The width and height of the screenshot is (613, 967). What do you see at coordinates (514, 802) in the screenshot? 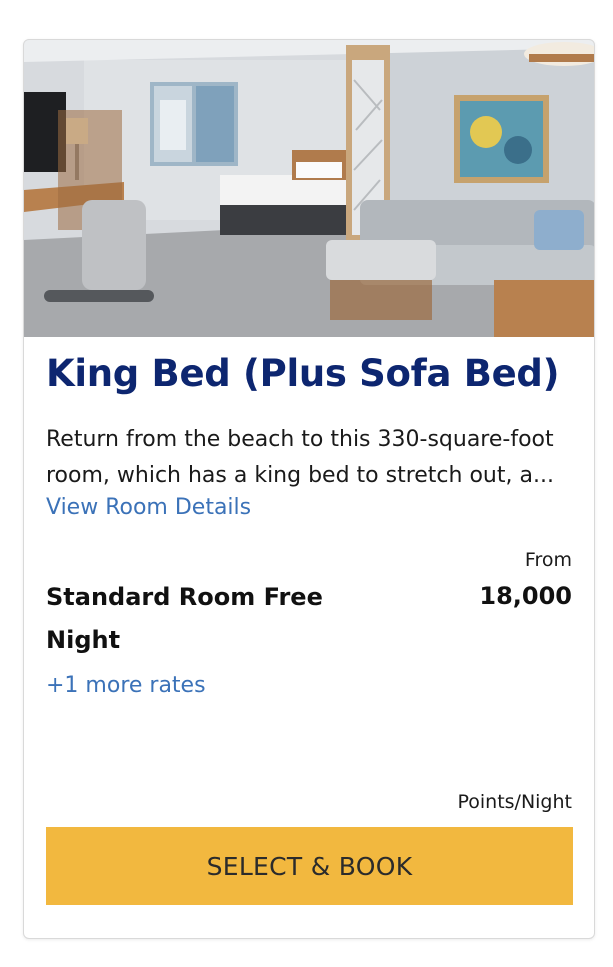
I see `points-per-night-label: Points/Night` at bounding box center [514, 802].